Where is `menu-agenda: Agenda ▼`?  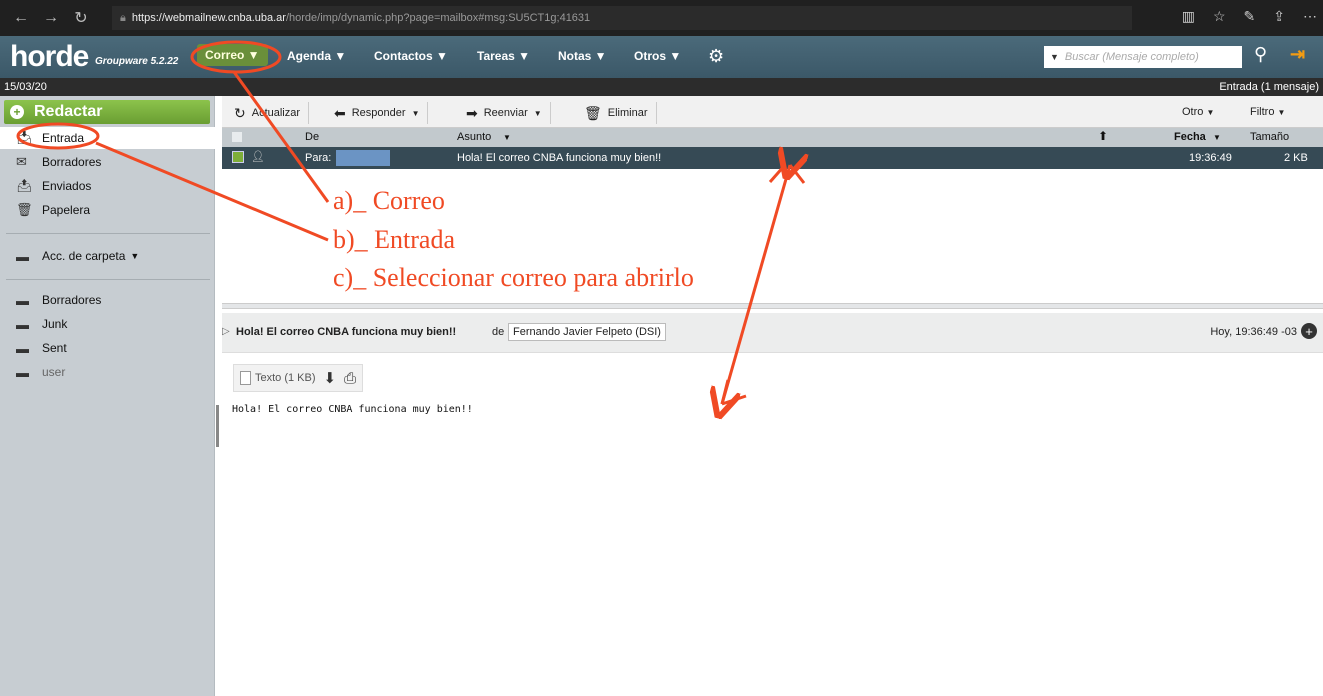
menu-agenda: Agenda ▼ is located at coordinates (316, 56).